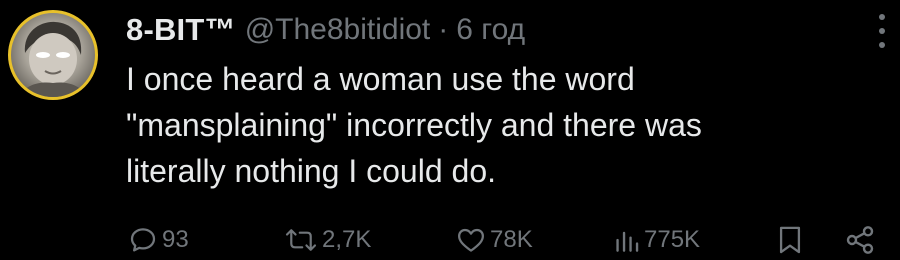 Image resolution: width=900 pixels, height=260 pixels. What do you see at coordinates (627, 241) in the screenshot?
I see `views-icon` at bounding box center [627, 241].